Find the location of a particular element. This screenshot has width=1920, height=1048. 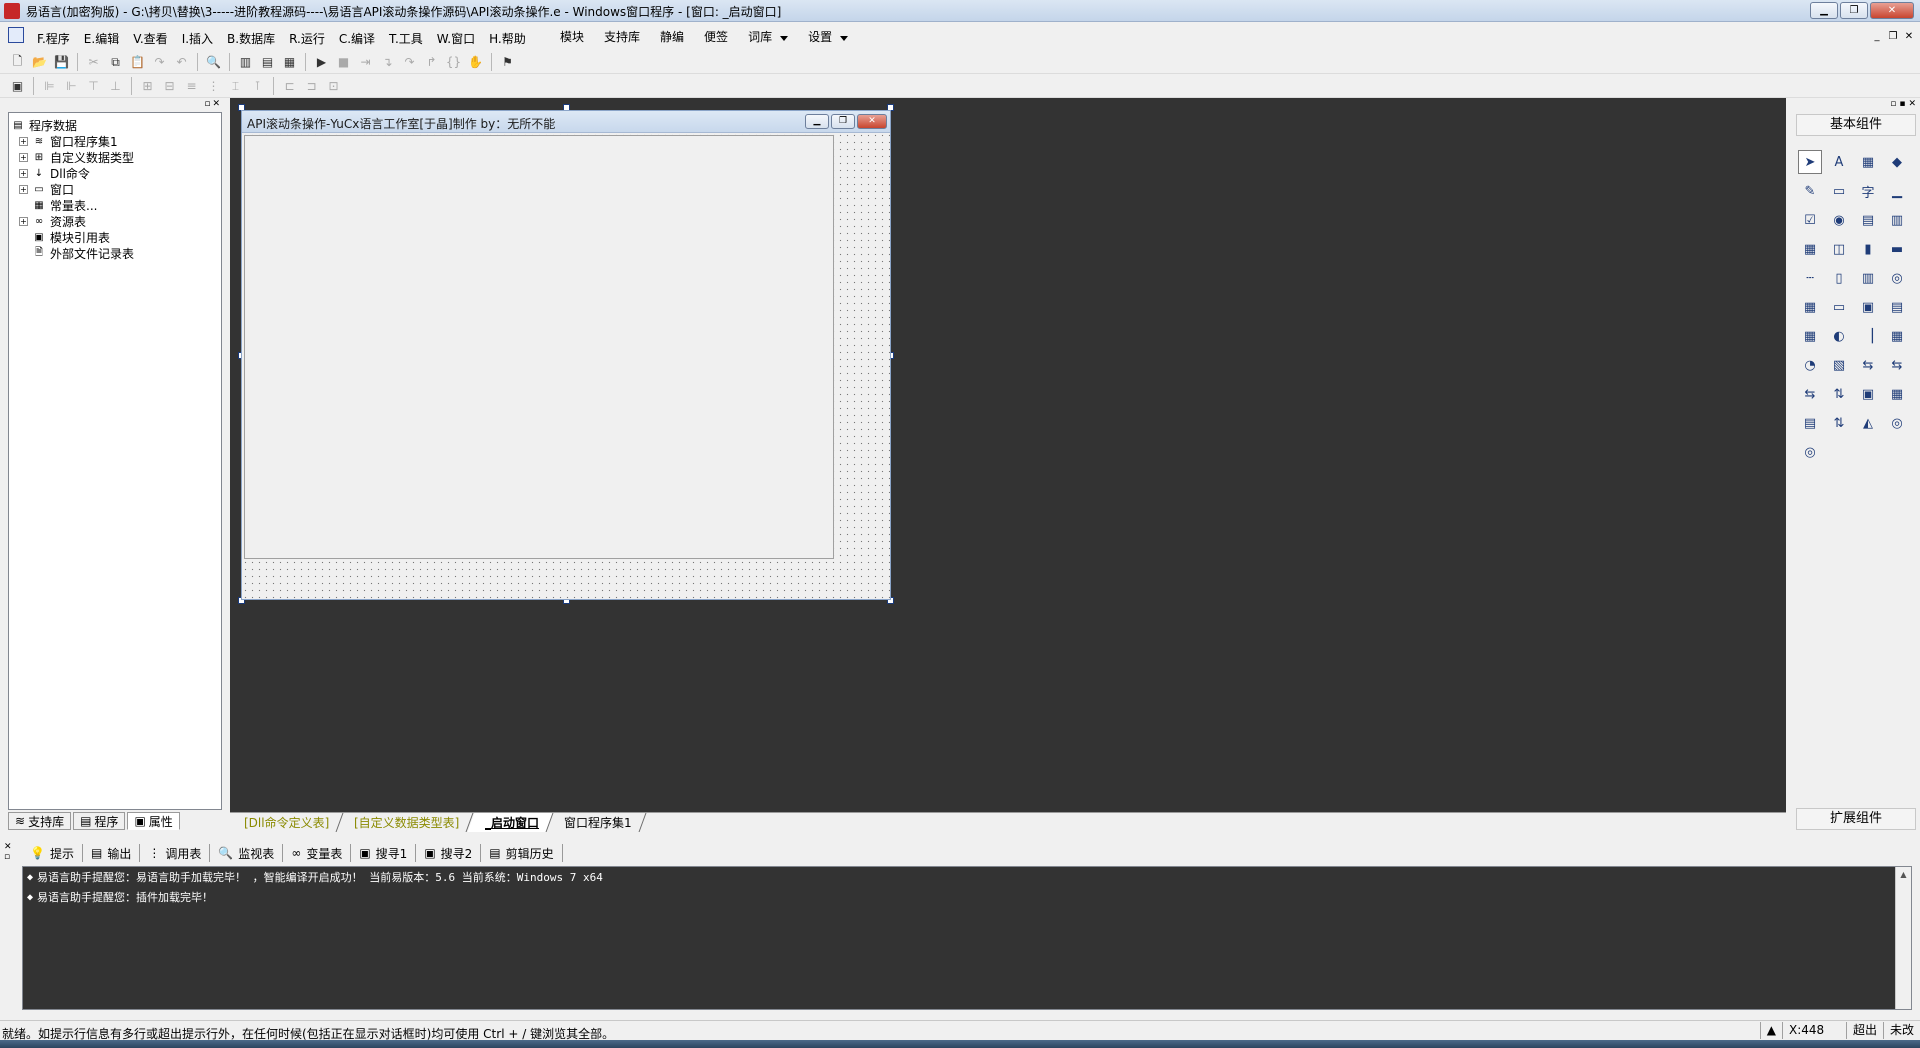

component-icon: ▁ is located at coordinates (1897, 191).